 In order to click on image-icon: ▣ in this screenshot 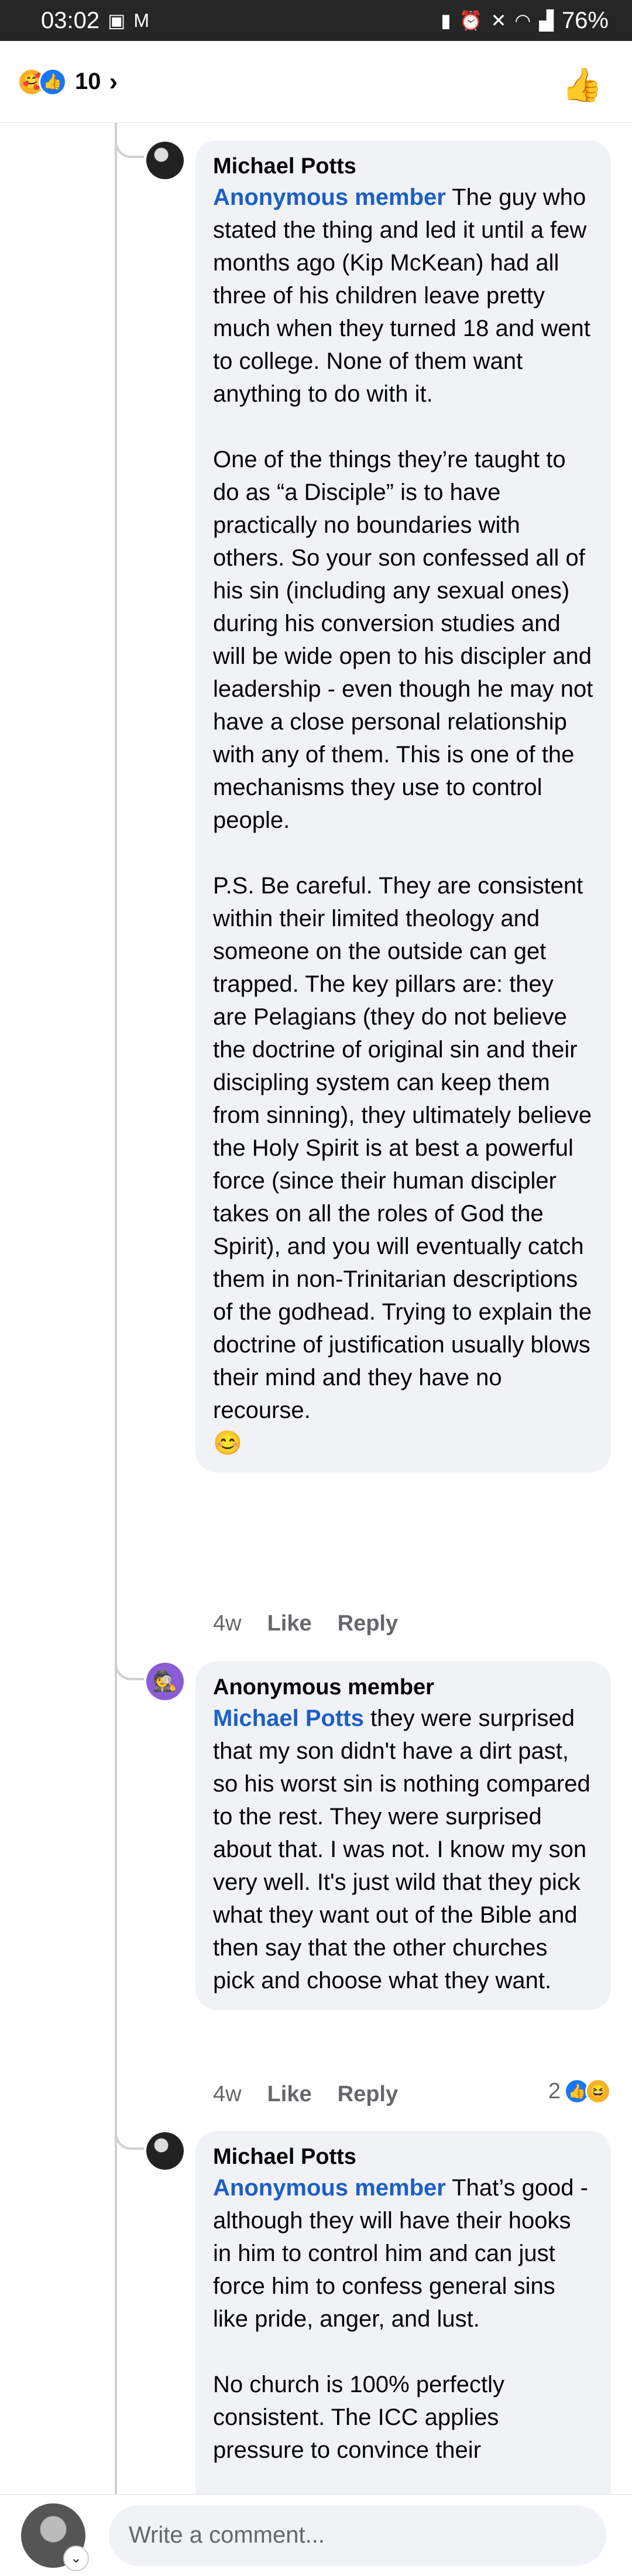, I will do `click(117, 20)`.